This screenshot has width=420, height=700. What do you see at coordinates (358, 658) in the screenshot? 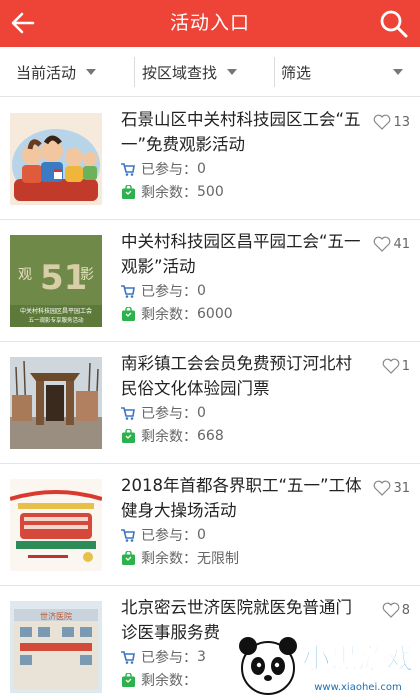
I see `watermark-text: 小黑游戏` at bounding box center [358, 658].